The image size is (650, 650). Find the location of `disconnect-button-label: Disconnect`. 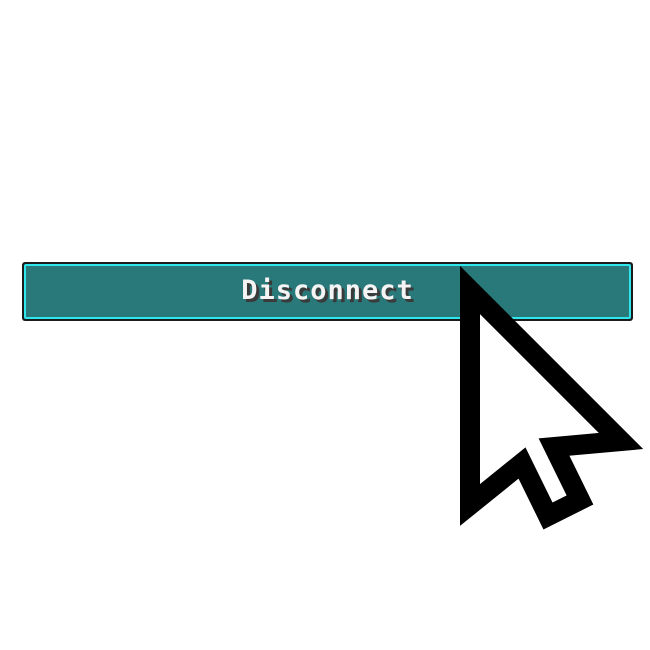

disconnect-button-label: Disconnect is located at coordinates (327, 290).